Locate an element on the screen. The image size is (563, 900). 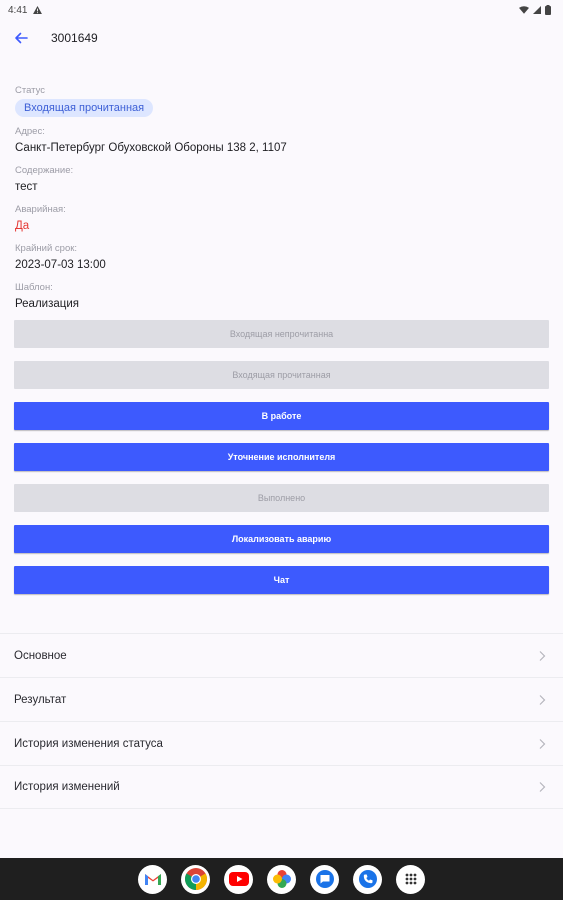
section-status-history: История изменения статуса is located at coordinates (281, 743).